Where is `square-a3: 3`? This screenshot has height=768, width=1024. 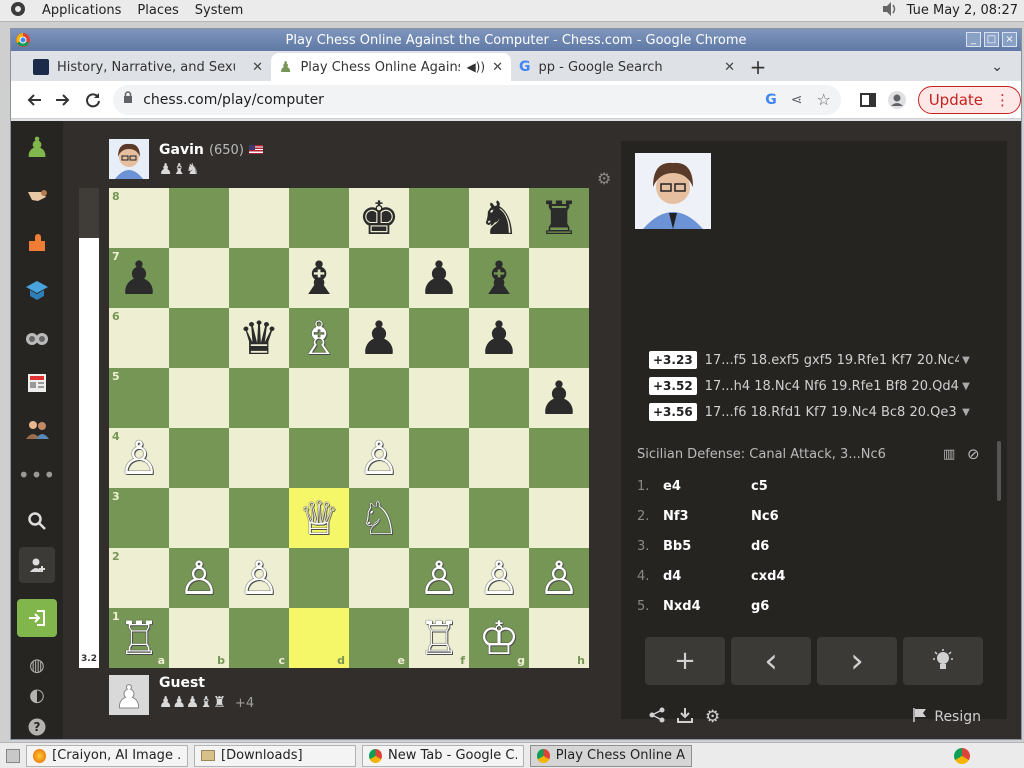 square-a3: 3 is located at coordinates (139, 518).